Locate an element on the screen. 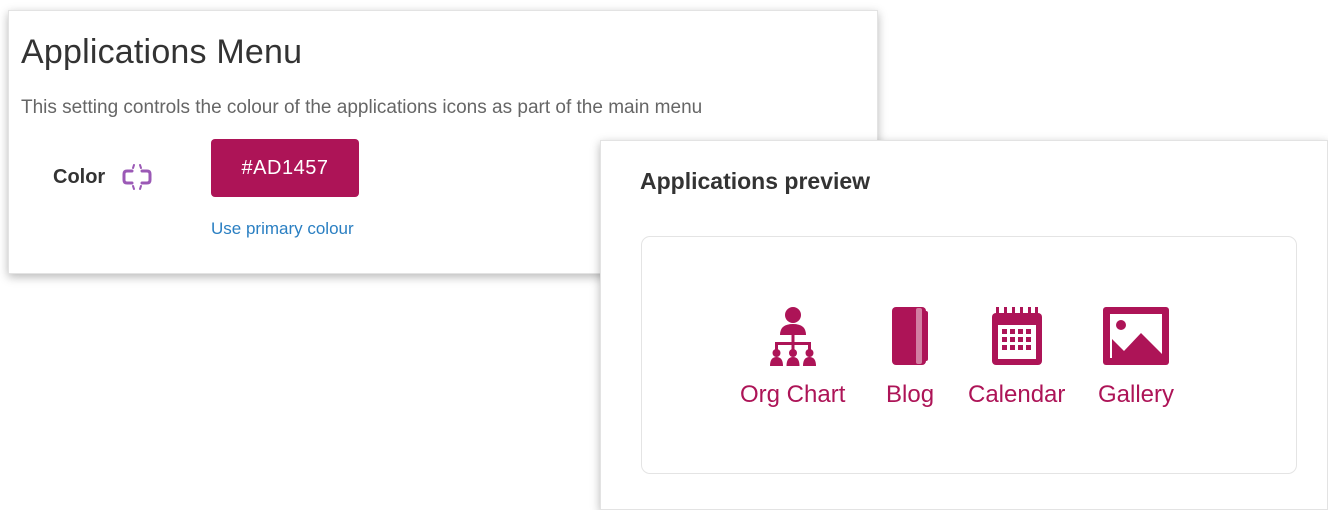 This screenshot has width=1328, height=510. org-chart-icon is located at coordinates (793, 336).